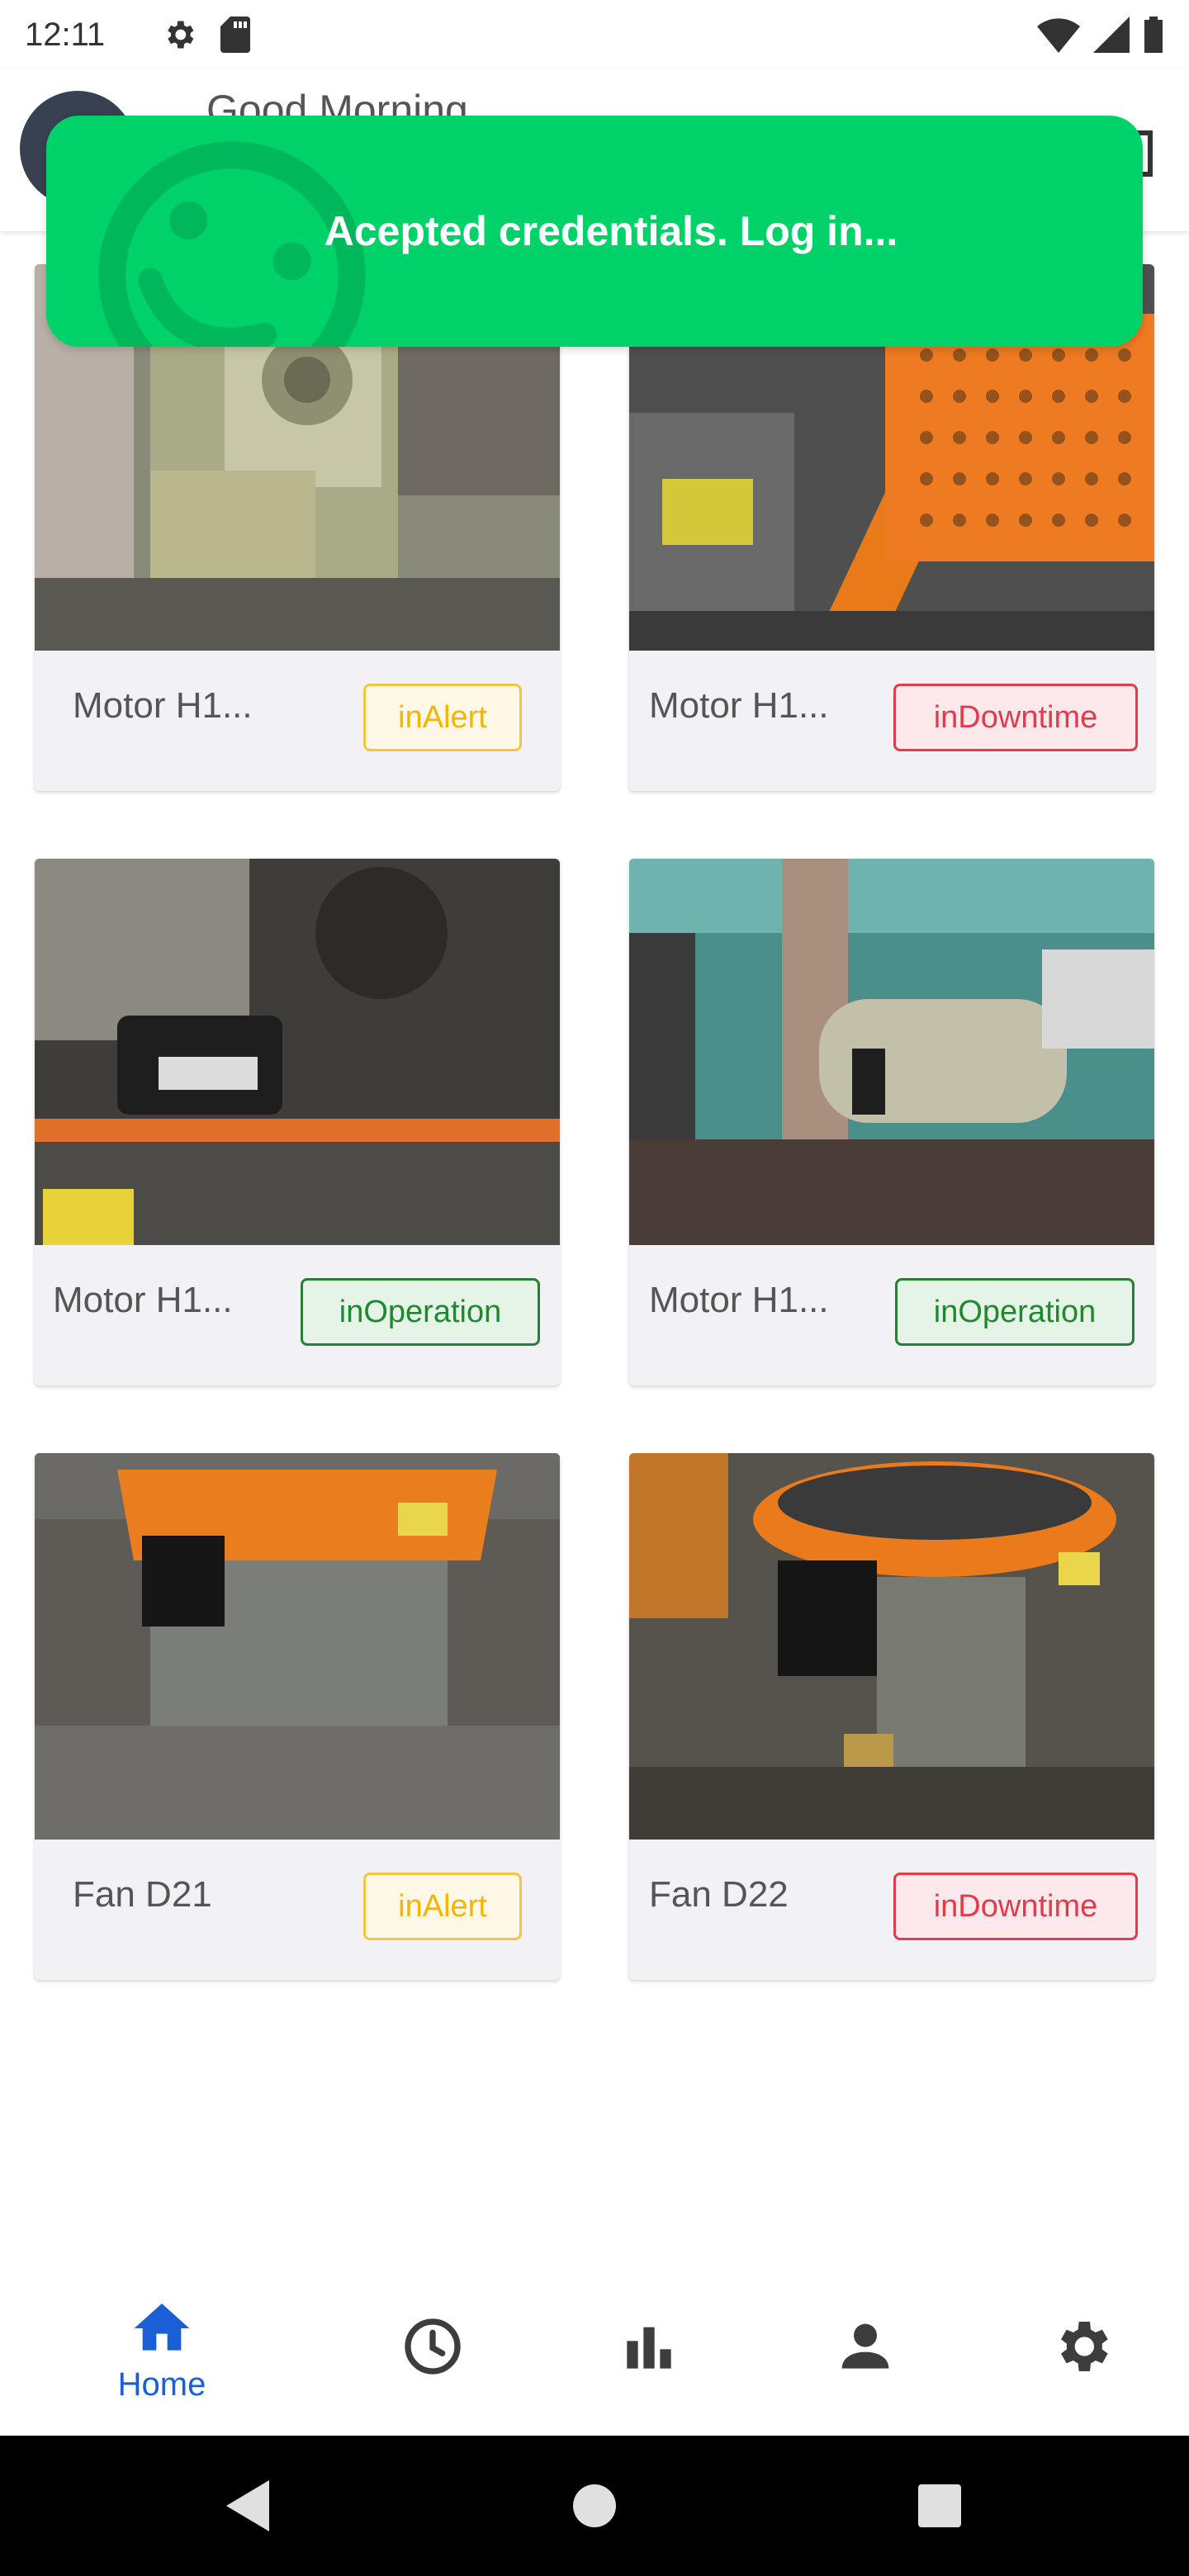 This screenshot has height=2576, width=1189. I want to click on system-nav-bar, so click(594, 2506).